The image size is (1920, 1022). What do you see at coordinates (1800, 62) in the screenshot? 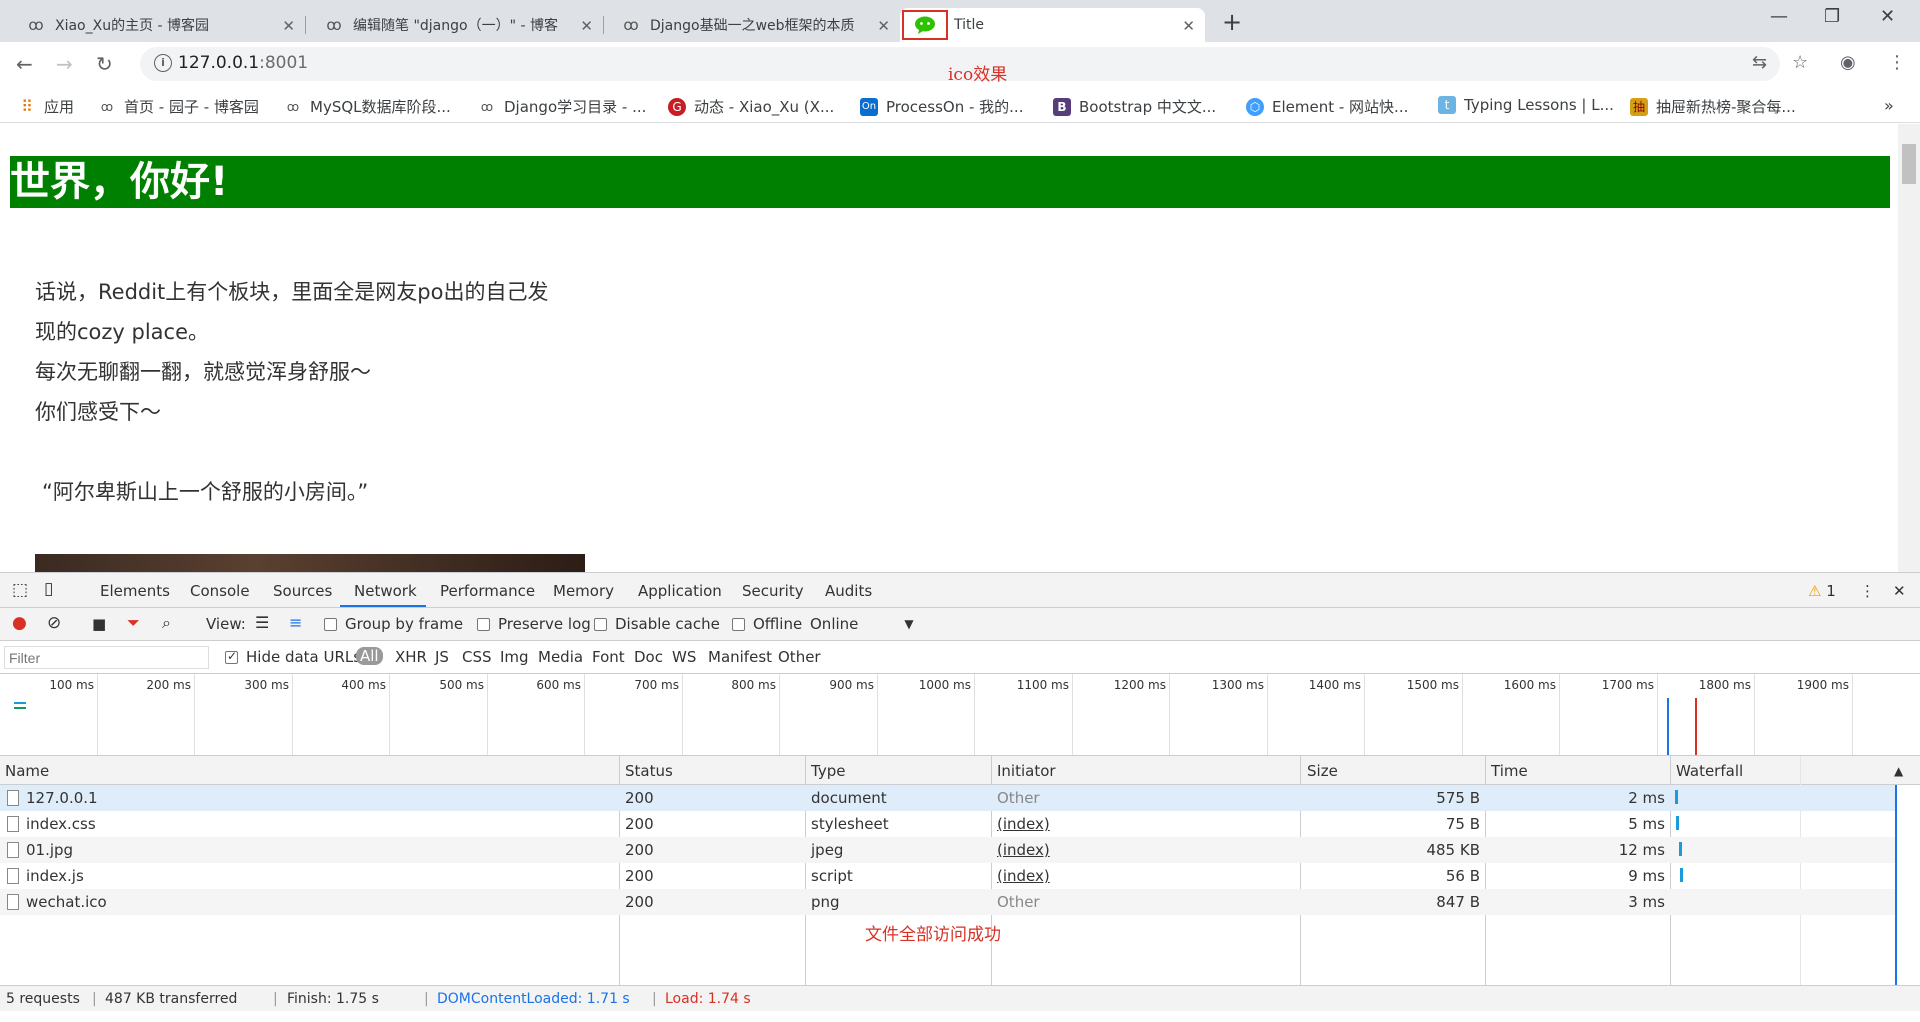
I see `bookmark-star-icon: ☆` at bounding box center [1800, 62].